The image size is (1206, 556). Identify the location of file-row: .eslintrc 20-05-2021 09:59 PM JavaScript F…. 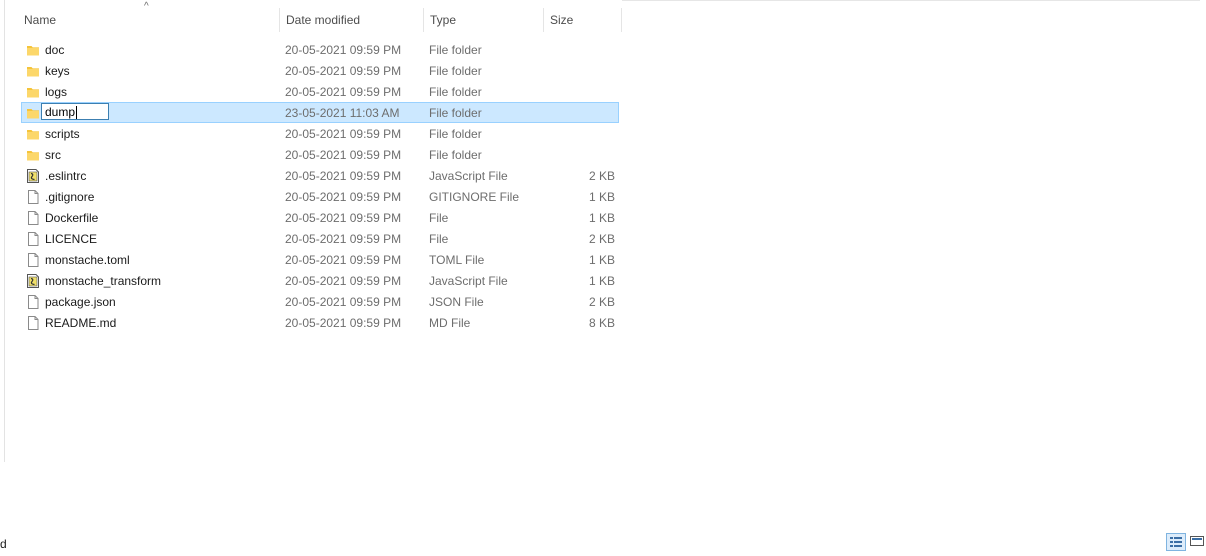
(320, 175).